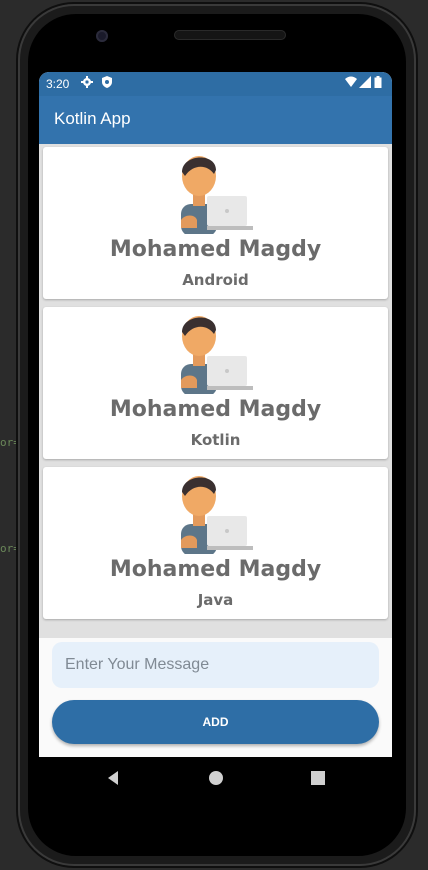 This screenshot has height=870, width=428. Describe the element at coordinates (215, 697) in the screenshot. I see `message-composer: ADD` at that location.